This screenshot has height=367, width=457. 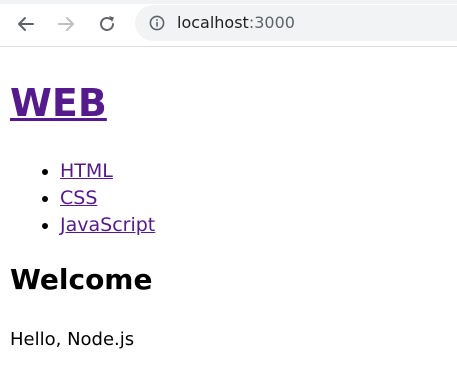 I want to click on list-item: JavaScript, so click(x=107, y=225).